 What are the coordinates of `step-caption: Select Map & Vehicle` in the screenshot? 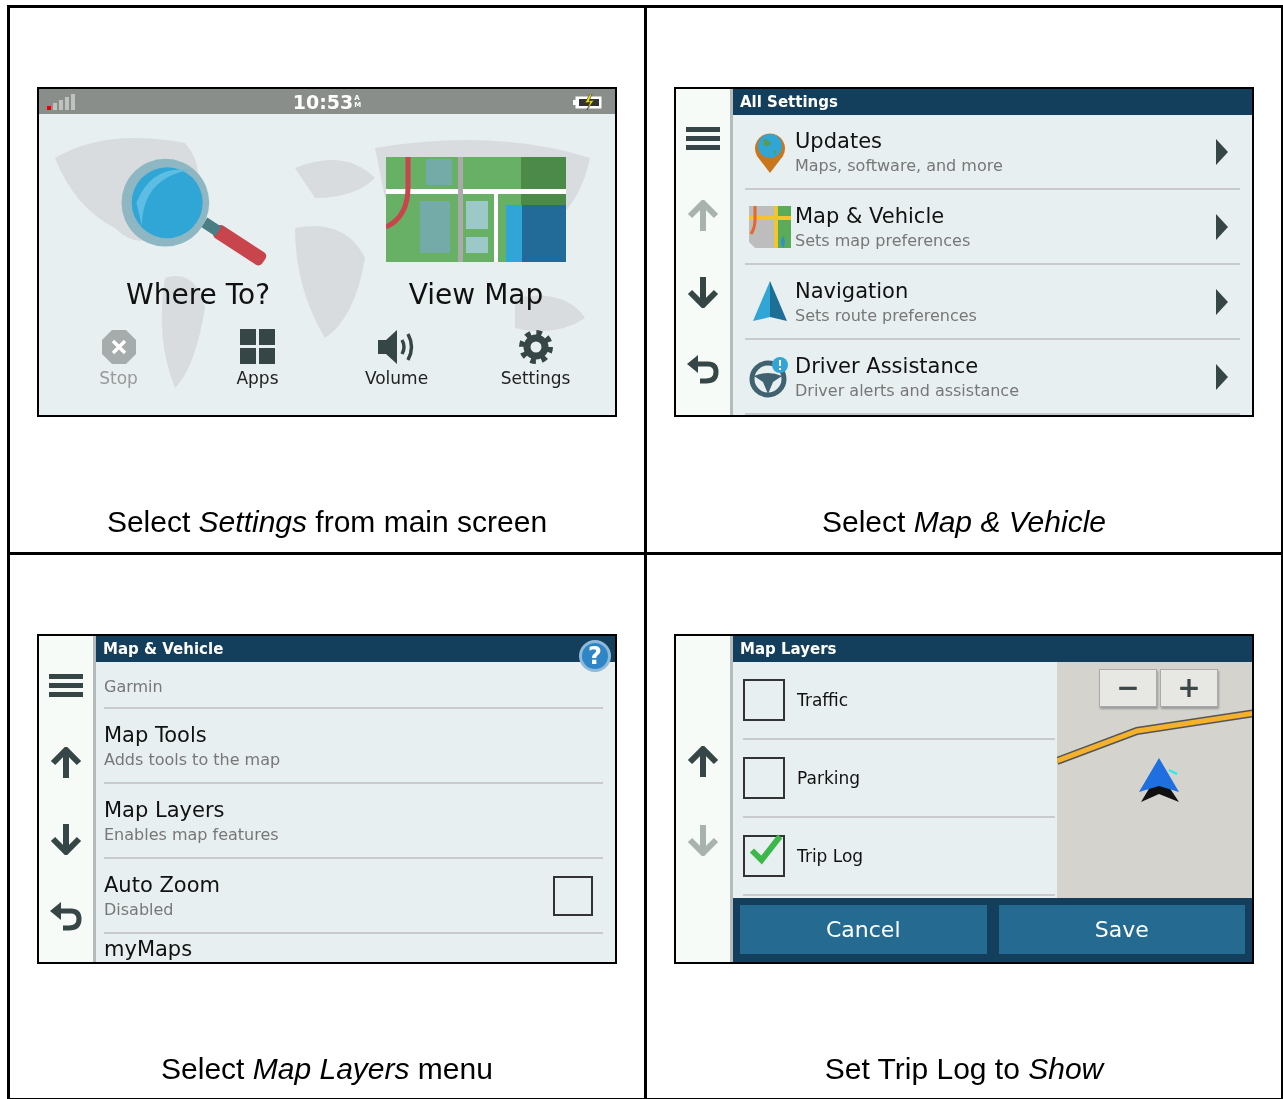 It's located at (963, 522).